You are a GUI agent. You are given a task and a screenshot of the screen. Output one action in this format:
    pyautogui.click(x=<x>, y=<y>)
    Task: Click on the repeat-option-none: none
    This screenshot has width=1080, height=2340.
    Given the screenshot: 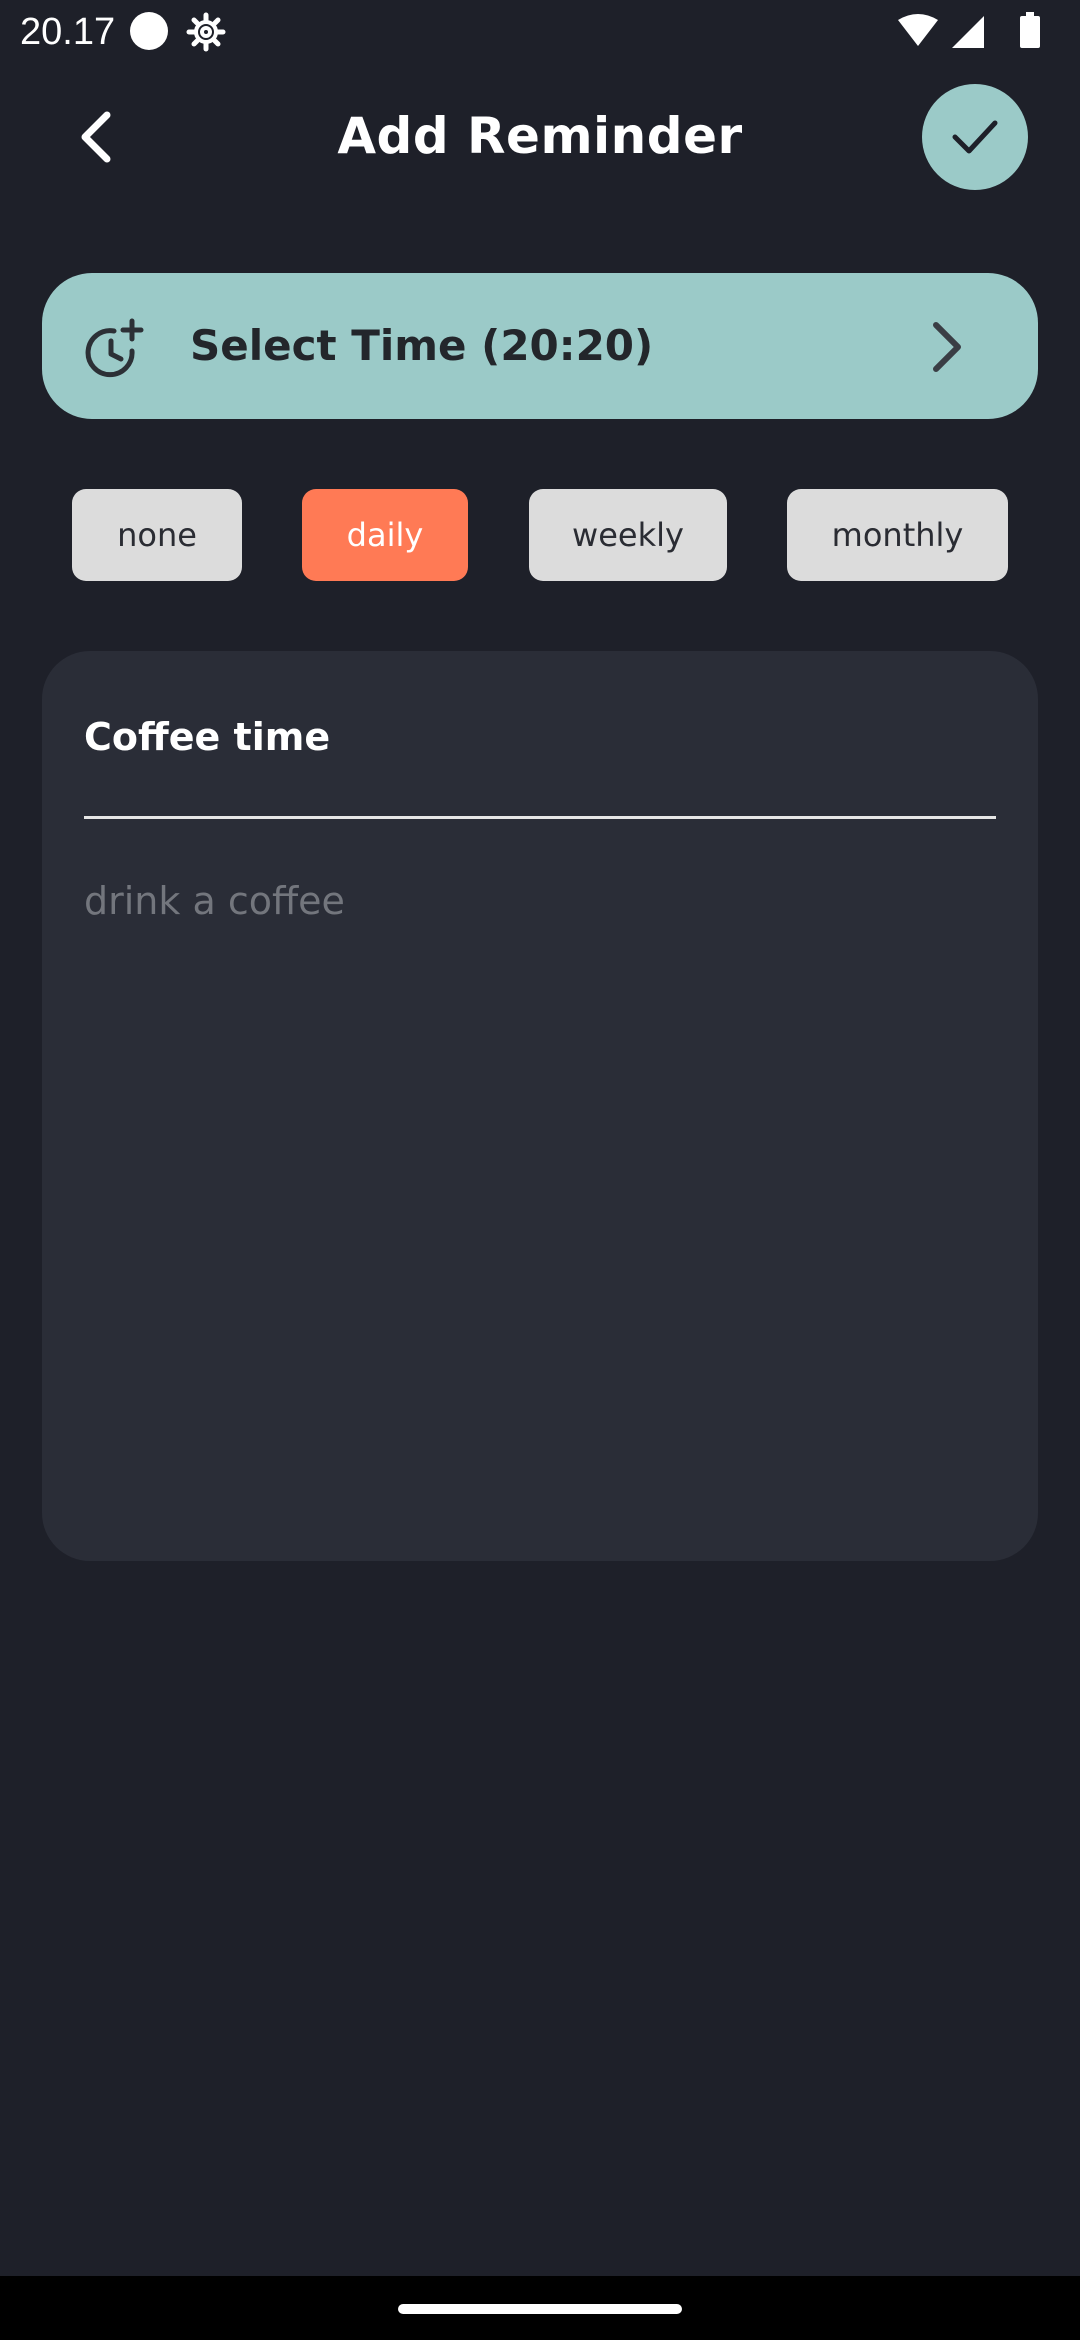 What is the action you would take?
    pyautogui.click(x=157, y=535)
    